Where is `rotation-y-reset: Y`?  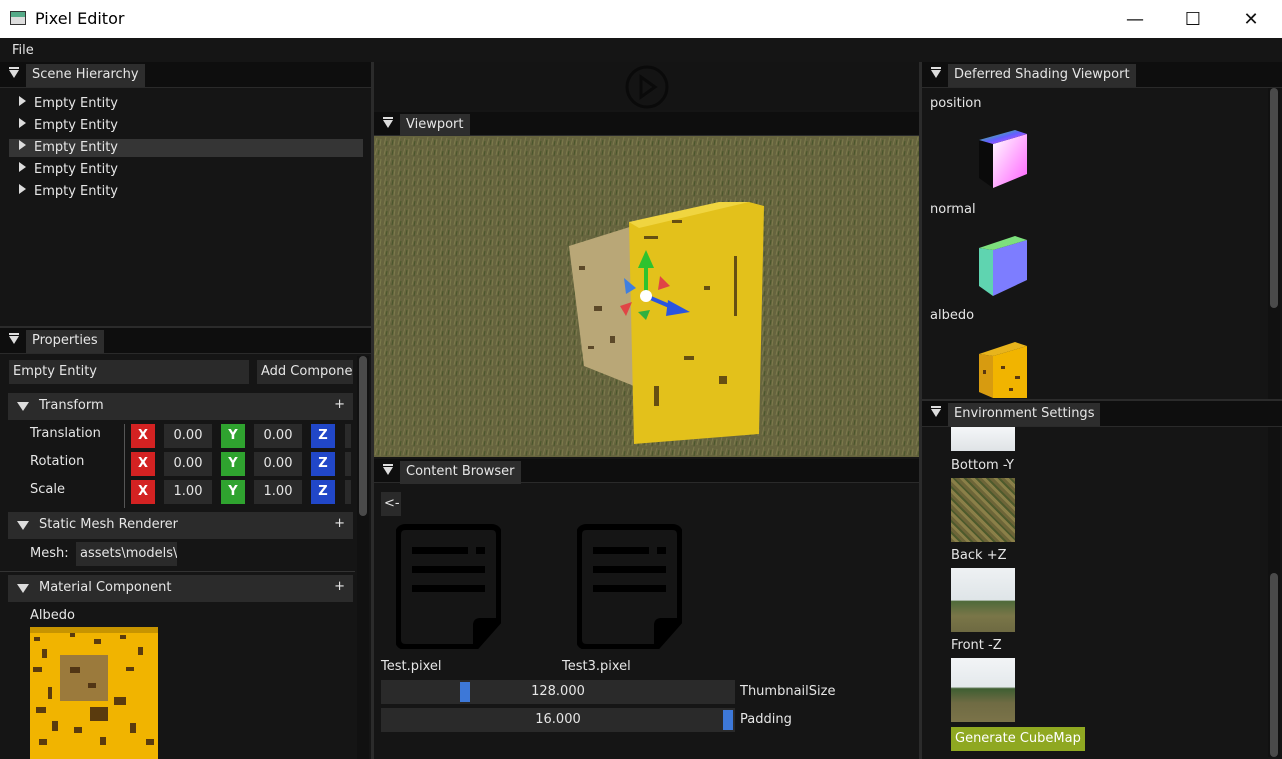 rotation-y-reset: Y is located at coordinates (233, 464).